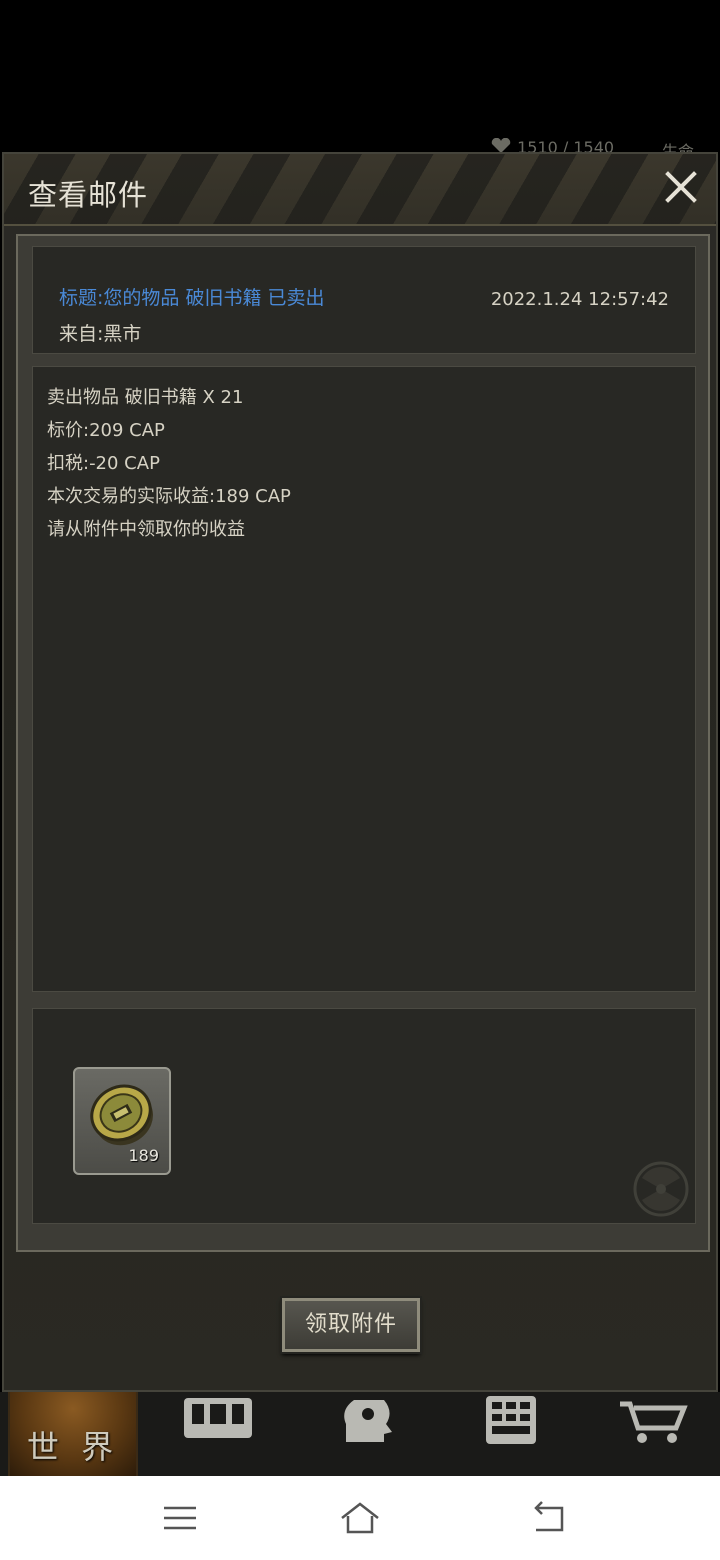 The image size is (720, 1560). Describe the element at coordinates (88, 195) in the screenshot. I see `modal-title: 查看邮件` at that location.